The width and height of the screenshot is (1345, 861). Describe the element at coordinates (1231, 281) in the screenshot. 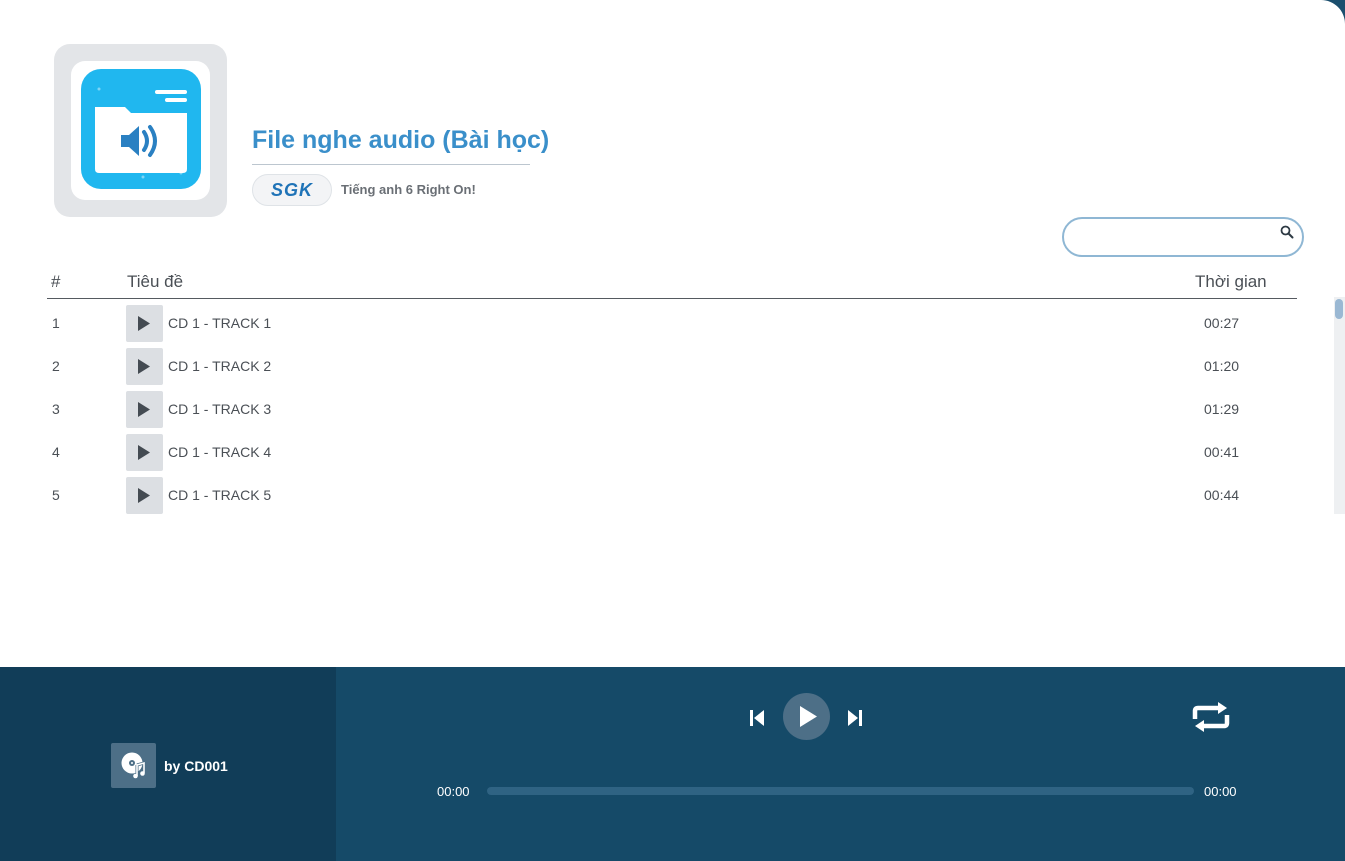

I see `column-header-duration: Thời gian` at that location.